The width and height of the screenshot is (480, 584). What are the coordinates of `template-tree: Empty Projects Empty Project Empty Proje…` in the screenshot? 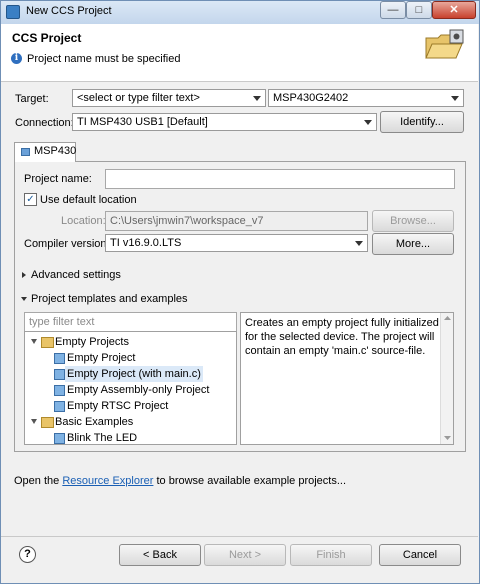 It's located at (130, 388).